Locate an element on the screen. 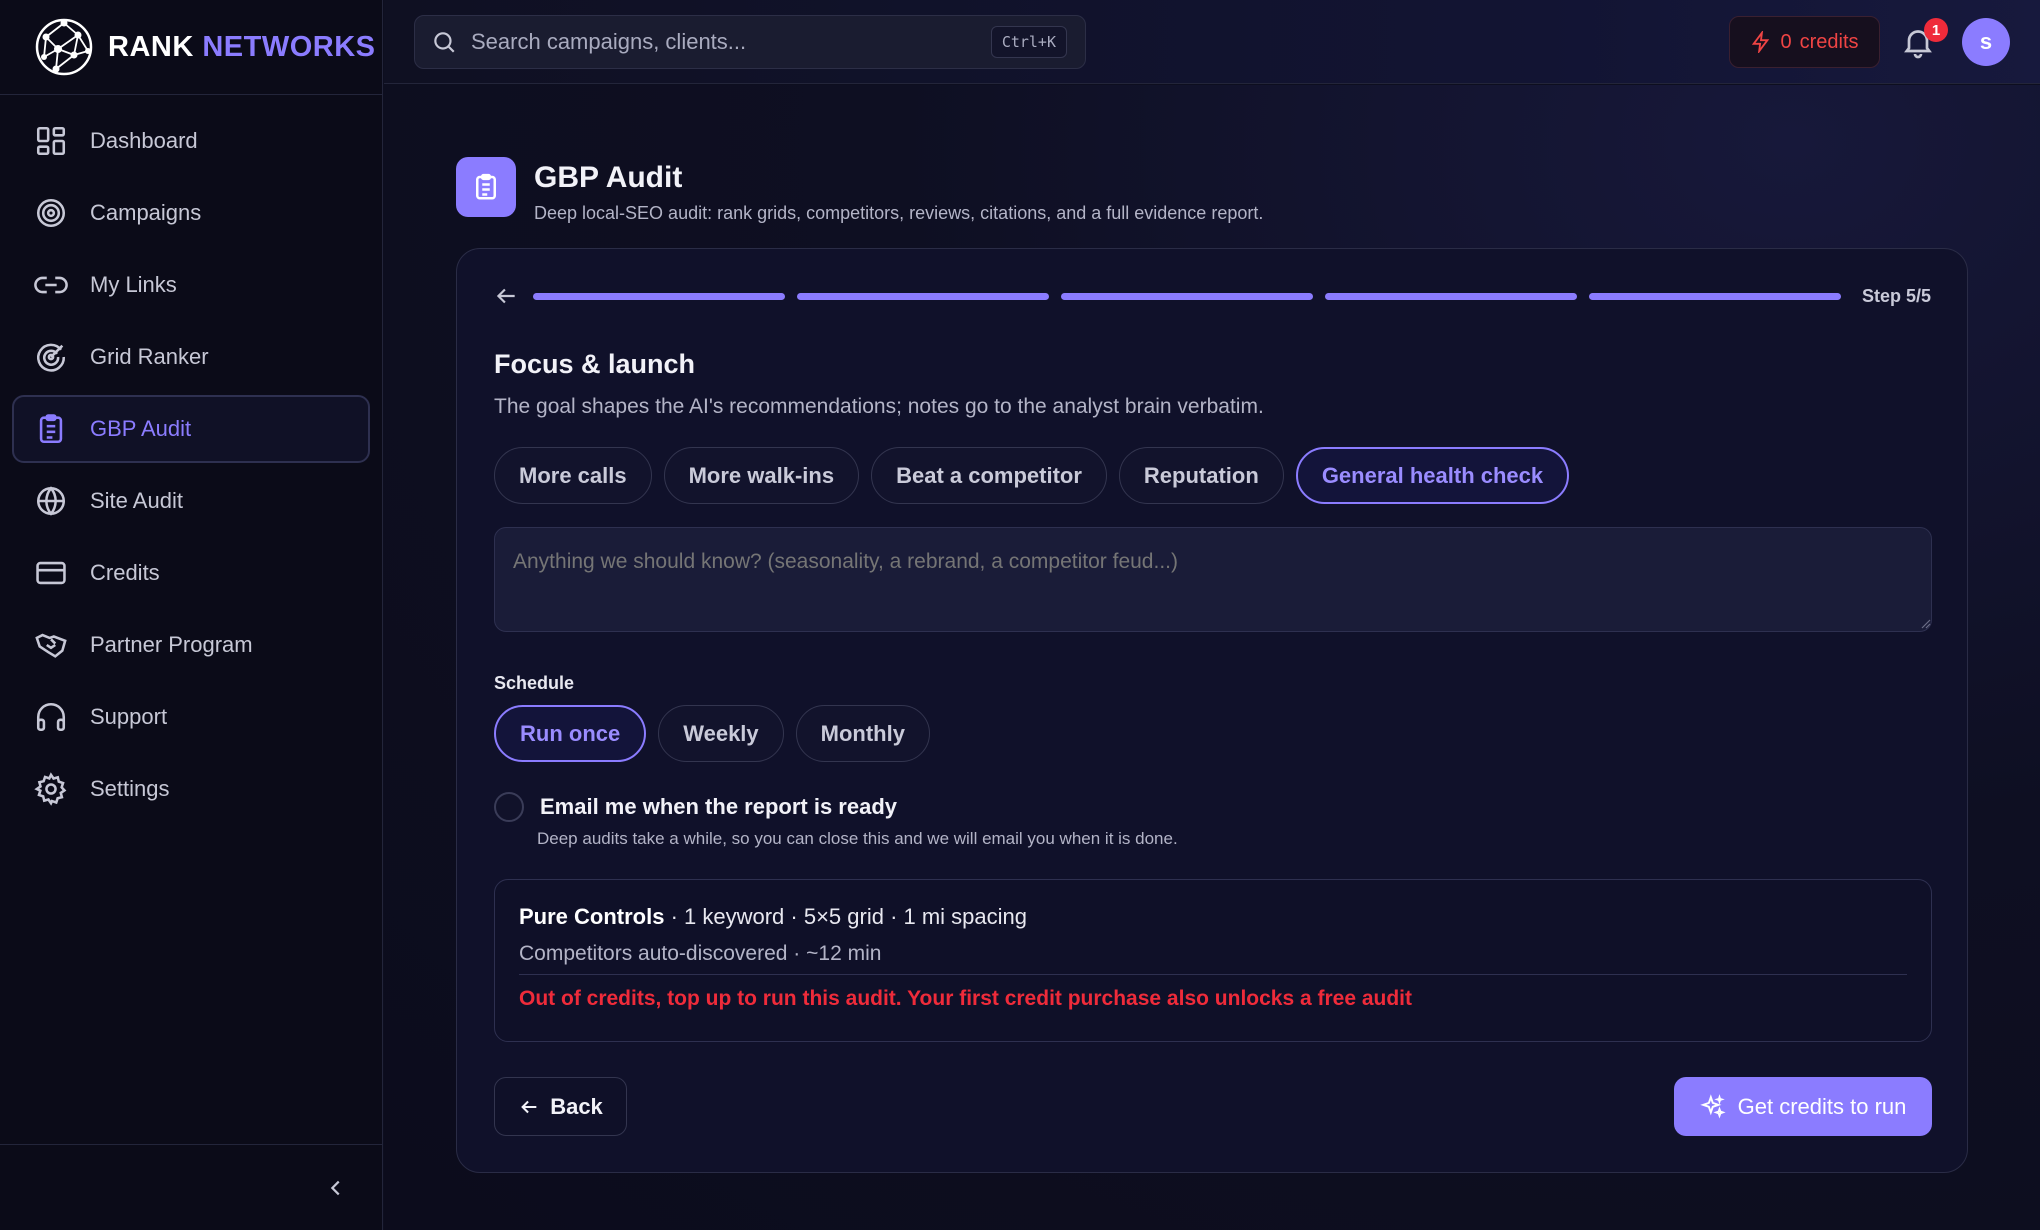 This screenshot has width=2040, height=1230. resize-handle-icon is located at coordinates (1926, 624).